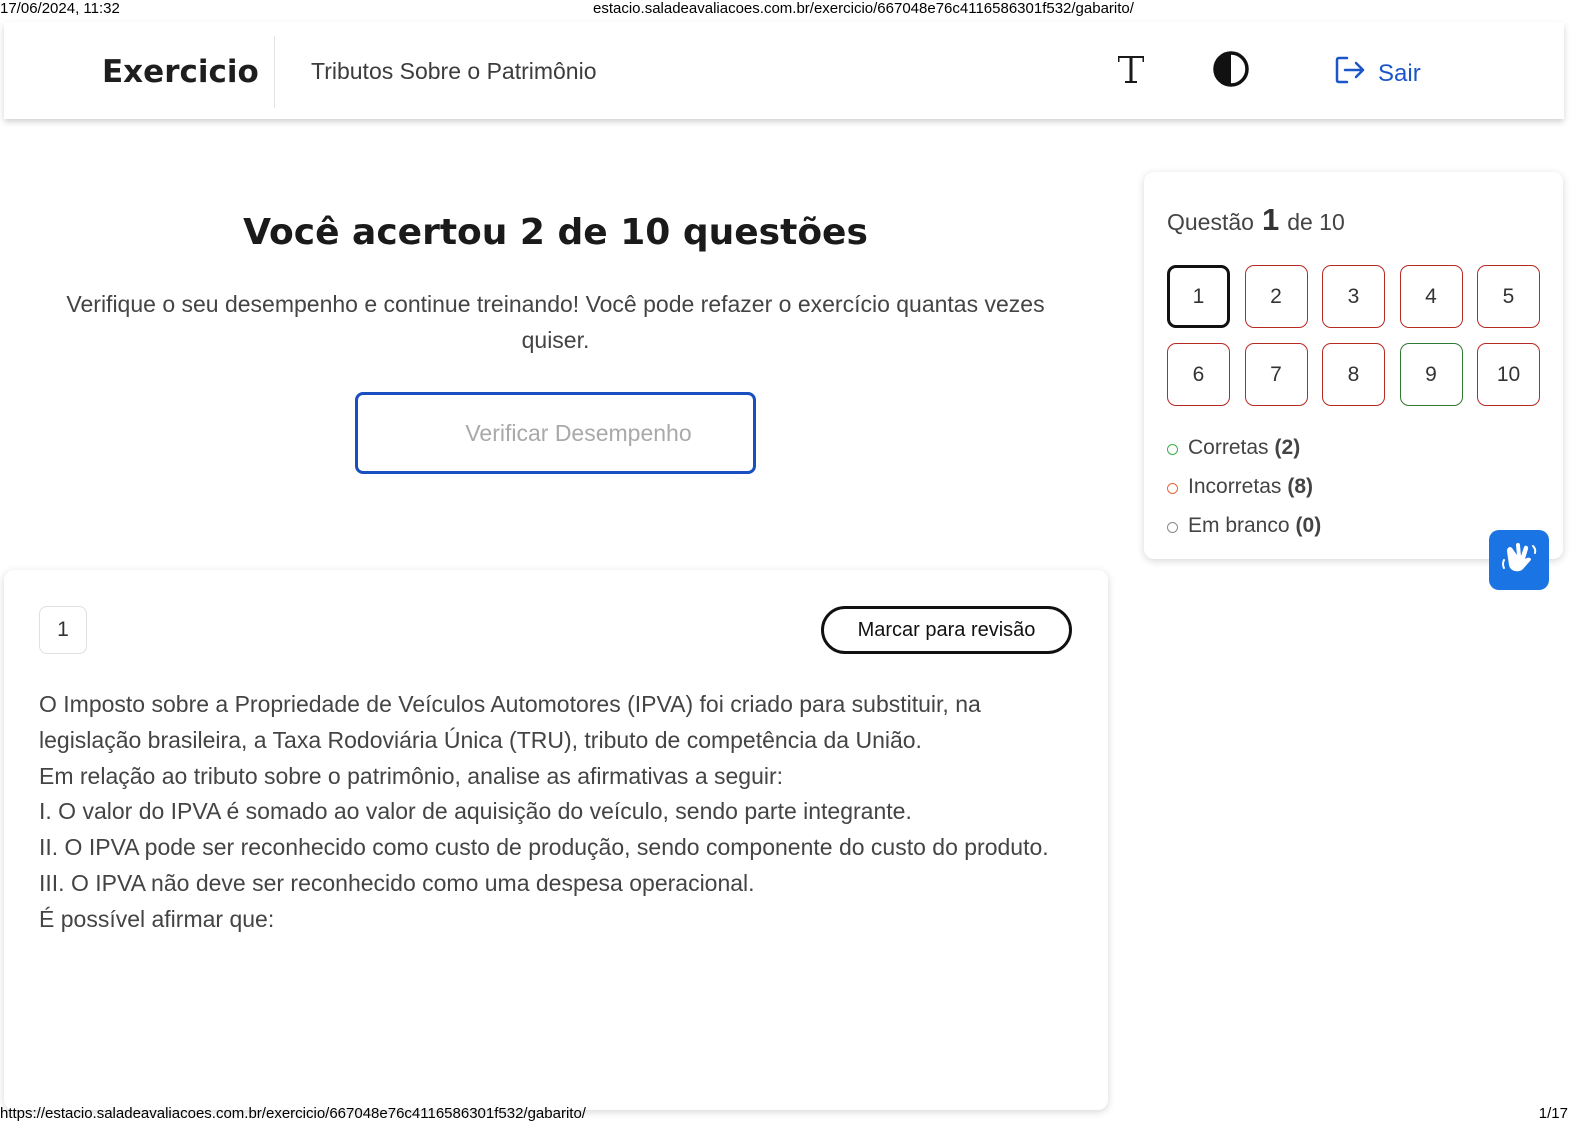 This screenshot has width=1580, height=1132. Describe the element at coordinates (60, 8) in the screenshot. I see `print-datetime: 17/06/2024, 11:32` at that location.